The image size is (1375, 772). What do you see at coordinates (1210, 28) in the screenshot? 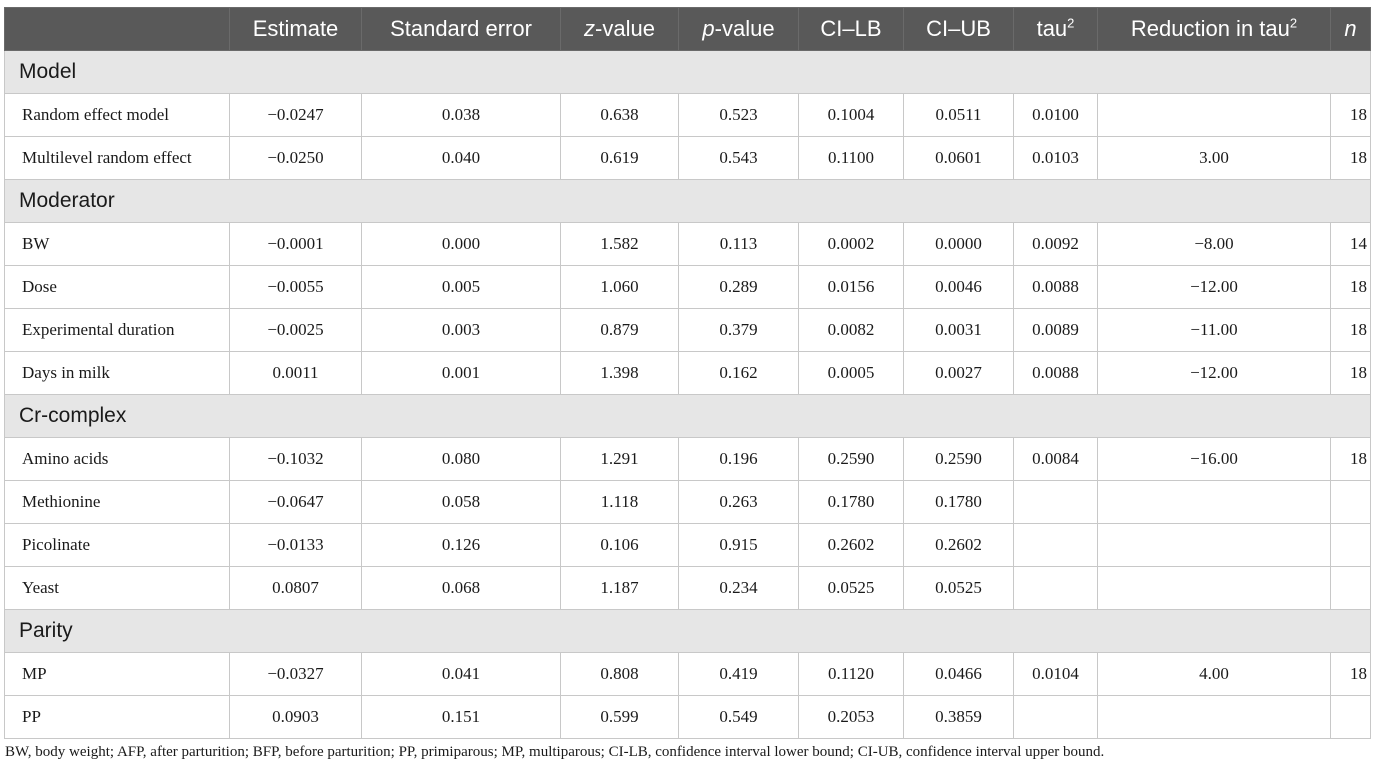
I see `header-reduction-base: Reduction in tau` at bounding box center [1210, 28].